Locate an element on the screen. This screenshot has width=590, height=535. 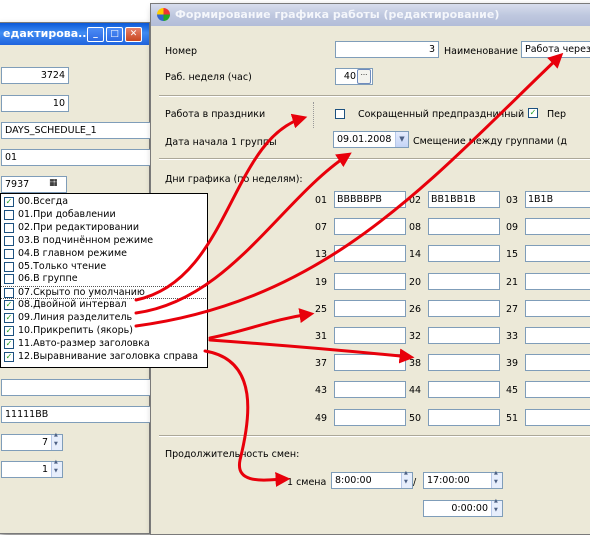
flag-list-item: 07.Скрыто по умолчанию is located at coordinates (103, 293).